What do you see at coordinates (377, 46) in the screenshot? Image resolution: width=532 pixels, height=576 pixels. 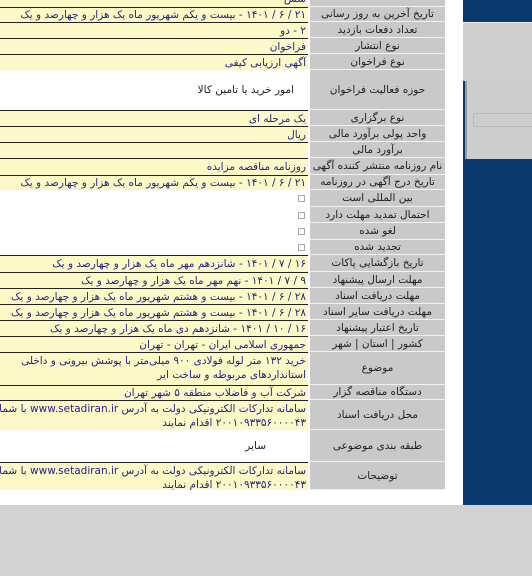 I see `row-label: نوع انتشار` at bounding box center [377, 46].